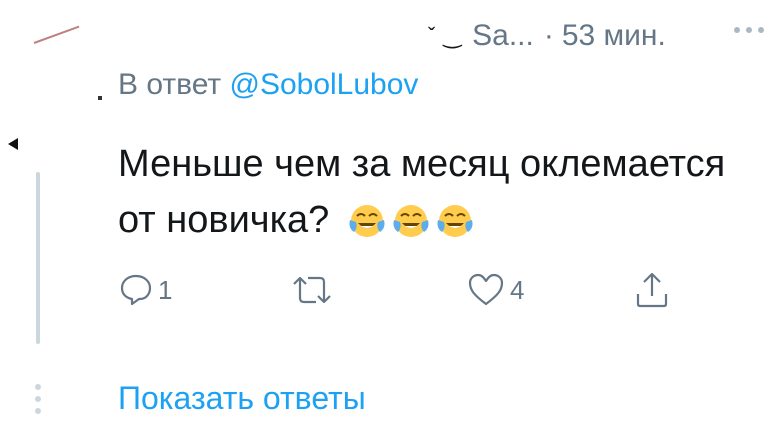 The height and width of the screenshot is (430, 770). What do you see at coordinates (136, 290) in the screenshot?
I see `reply-icon` at bounding box center [136, 290].